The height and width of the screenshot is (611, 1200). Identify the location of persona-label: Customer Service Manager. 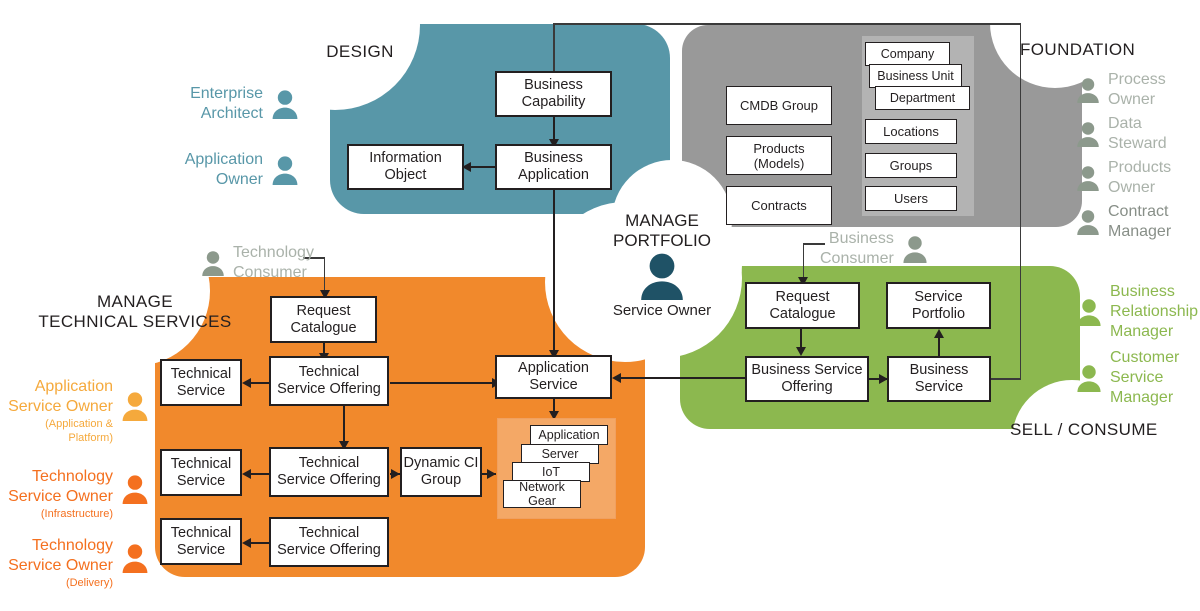
(1145, 377).